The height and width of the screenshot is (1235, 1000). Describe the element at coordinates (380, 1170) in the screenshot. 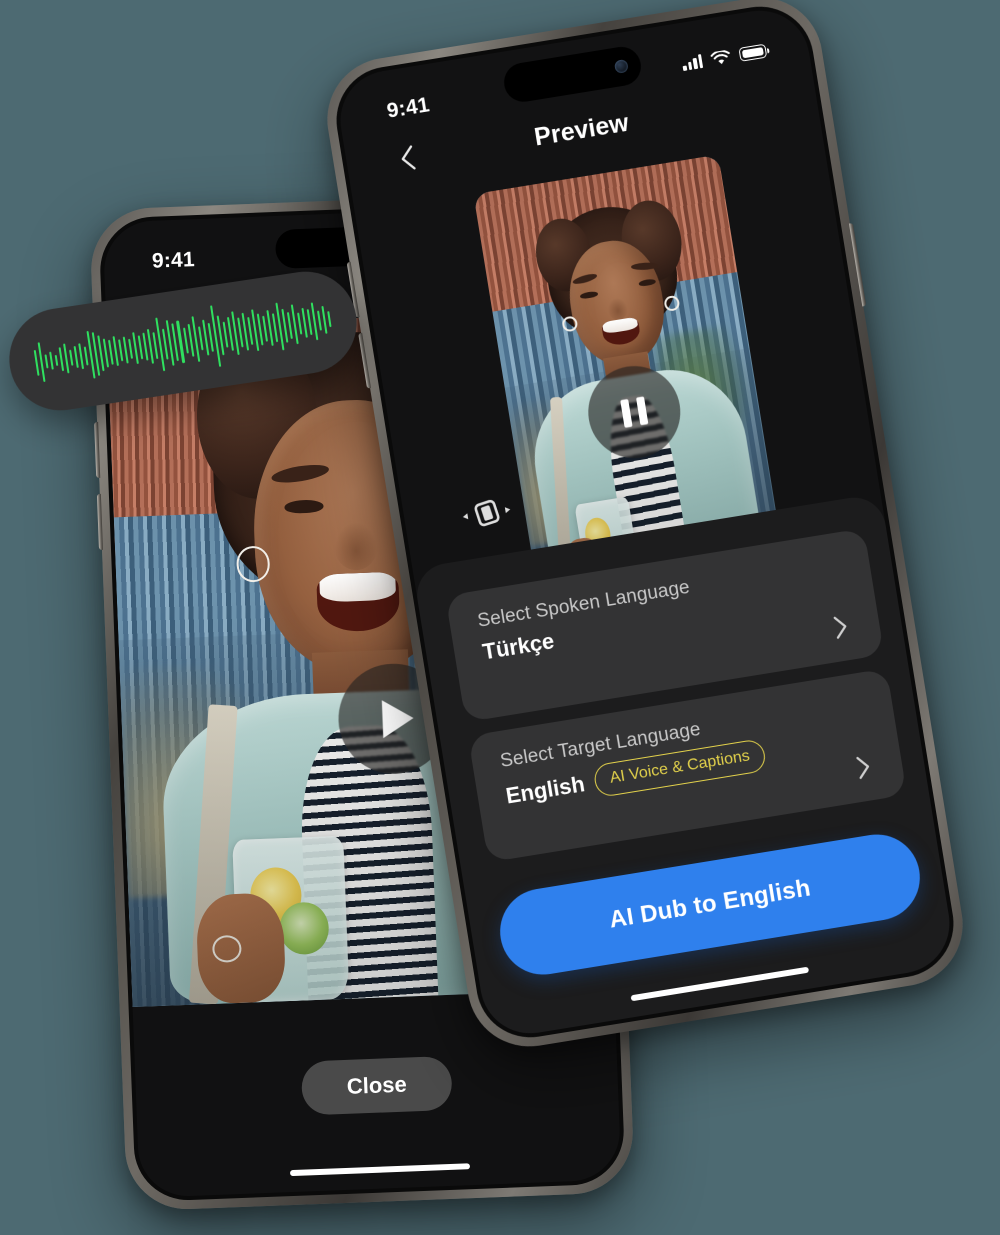

I see `home-indicator` at that location.